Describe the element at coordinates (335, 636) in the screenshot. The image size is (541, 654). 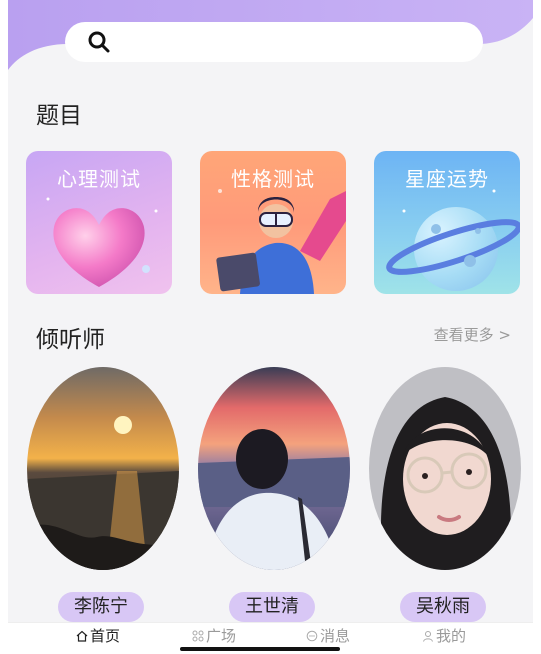
I see `tab-label: 消息` at that location.